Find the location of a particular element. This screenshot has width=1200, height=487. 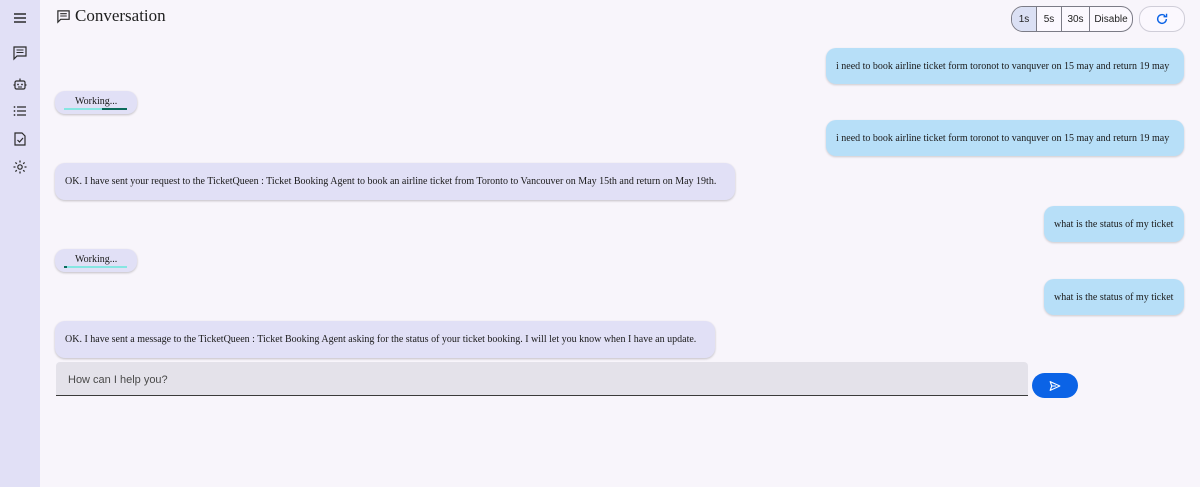

refresh-button is located at coordinates (1162, 19).